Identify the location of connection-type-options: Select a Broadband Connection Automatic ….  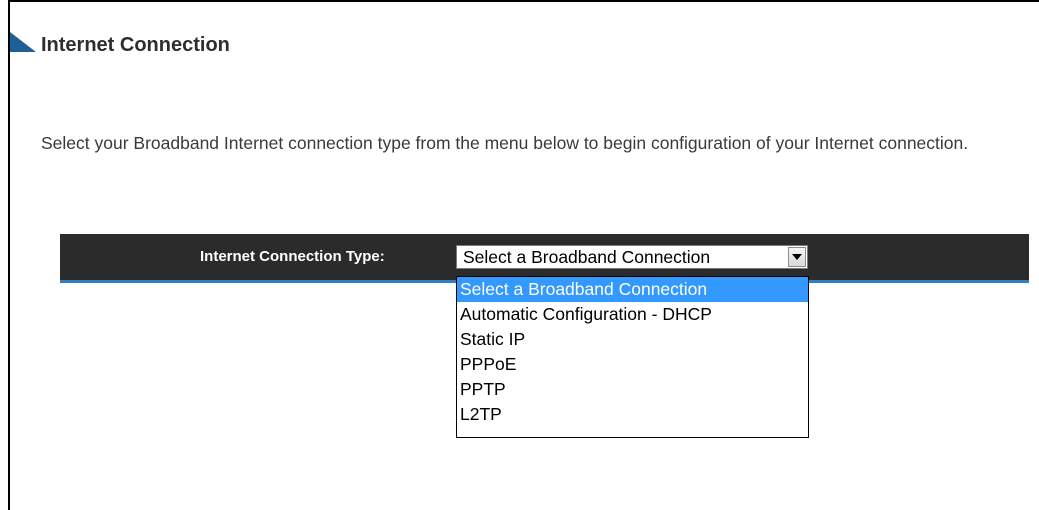
(632, 357).